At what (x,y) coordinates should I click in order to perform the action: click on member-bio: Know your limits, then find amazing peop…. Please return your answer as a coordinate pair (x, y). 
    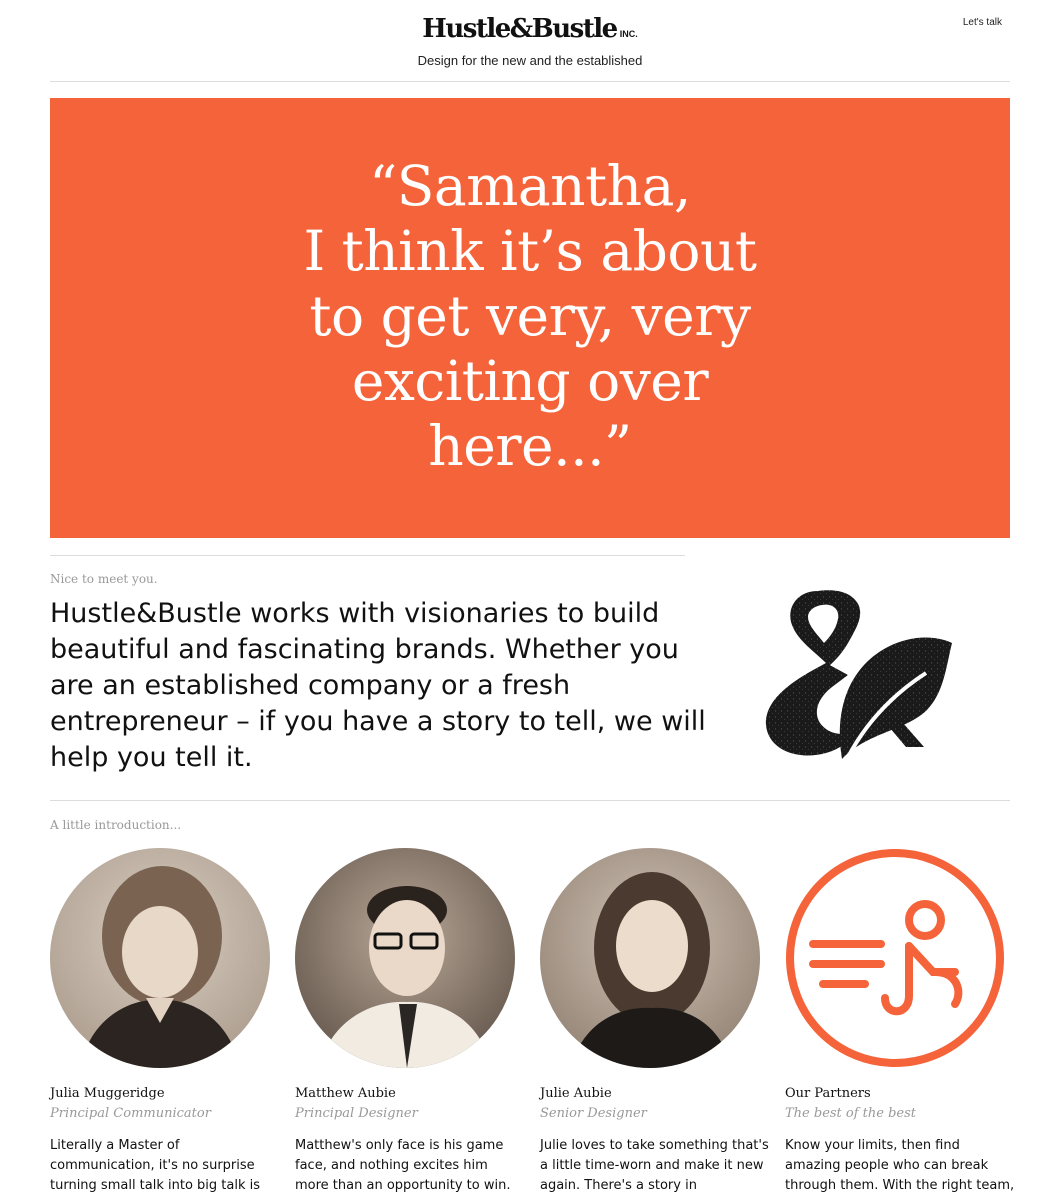
    Looking at the image, I should click on (900, 1165).